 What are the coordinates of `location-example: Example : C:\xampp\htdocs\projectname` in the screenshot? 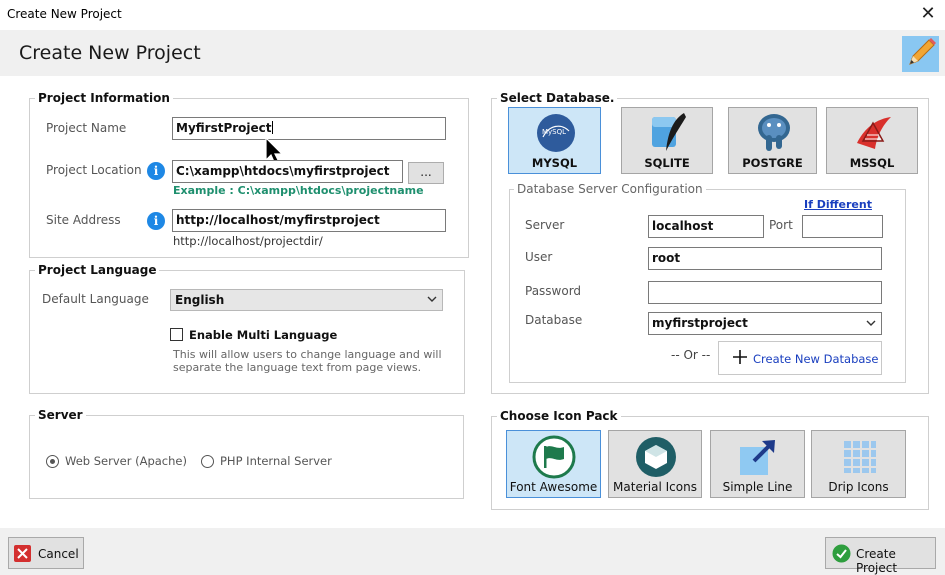 It's located at (298, 190).